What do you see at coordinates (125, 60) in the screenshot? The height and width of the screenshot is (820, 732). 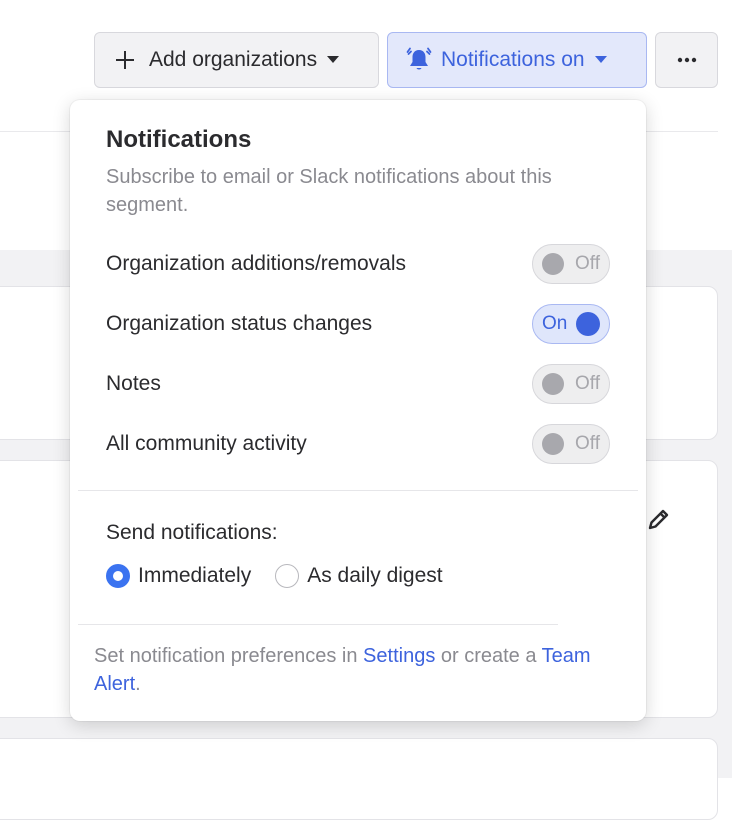 I see `plus-icon` at bounding box center [125, 60].